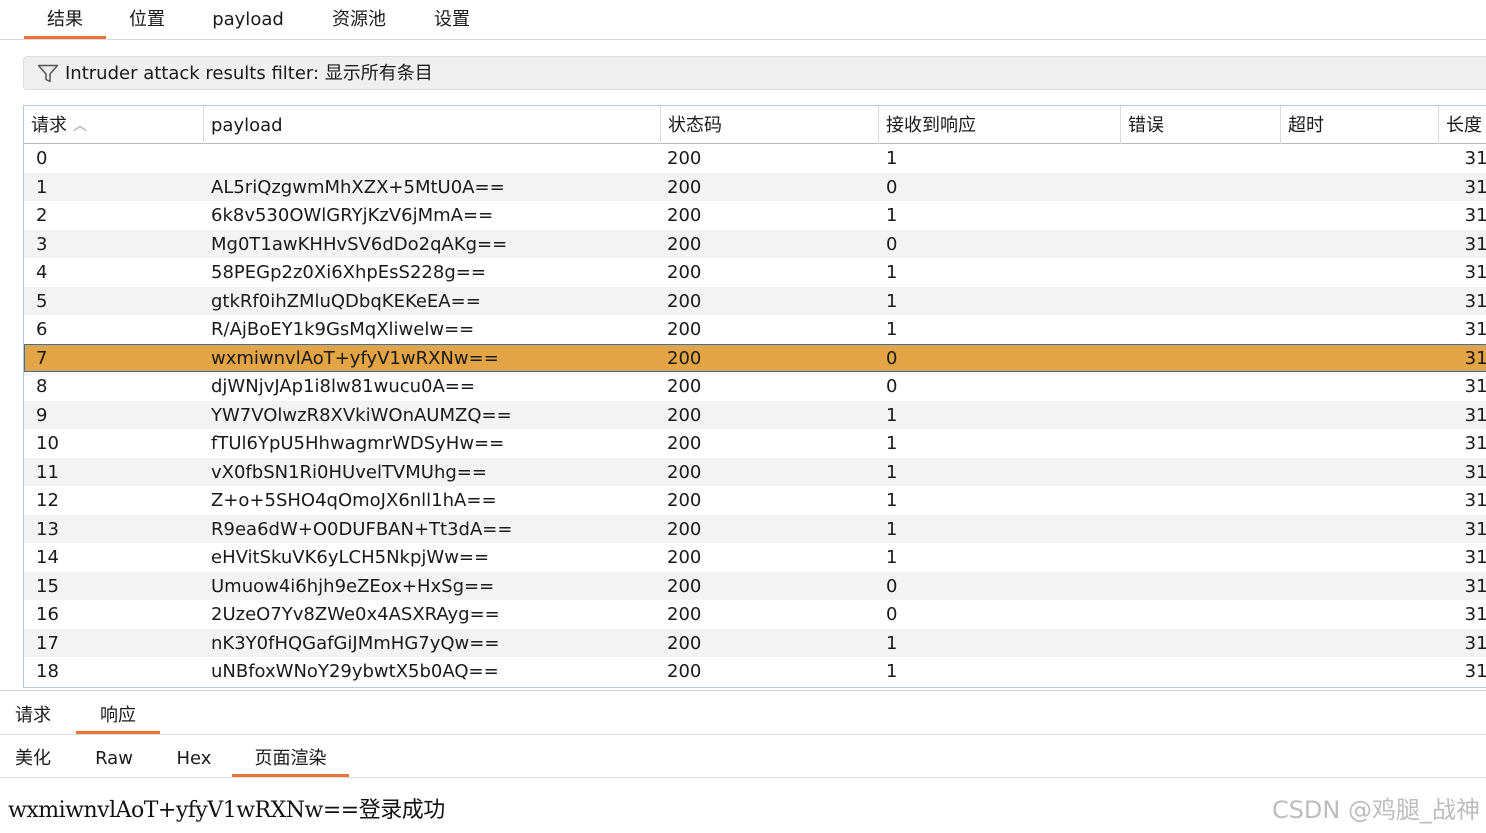 The width and height of the screenshot is (1486, 833). What do you see at coordinates (1375, 810) in the screenshot?
I see `watermark: CSDN @鸡腿_战神` at bounding box center [1375, 810].